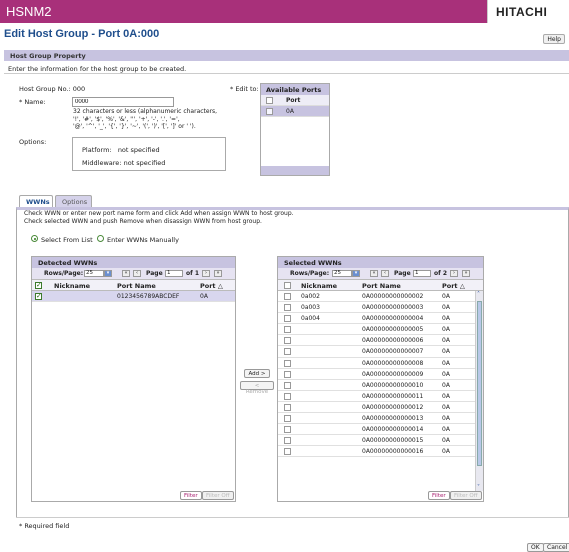 The height and width of the screenshot is (552, 569). What do you see at coordinates (73, 201) in the screenshot?
I see `tab-options: Options` at bounding box center [73, 201].